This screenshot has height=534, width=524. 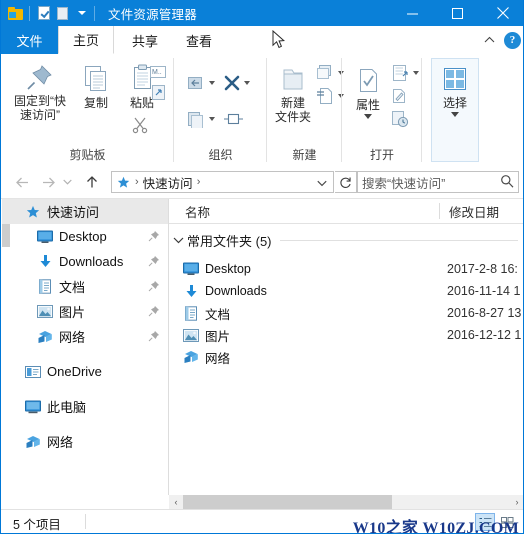 What do you see at coordinates (234, 119) in the screenshot?
I see `rename-button` at bounding box center [234, 119].